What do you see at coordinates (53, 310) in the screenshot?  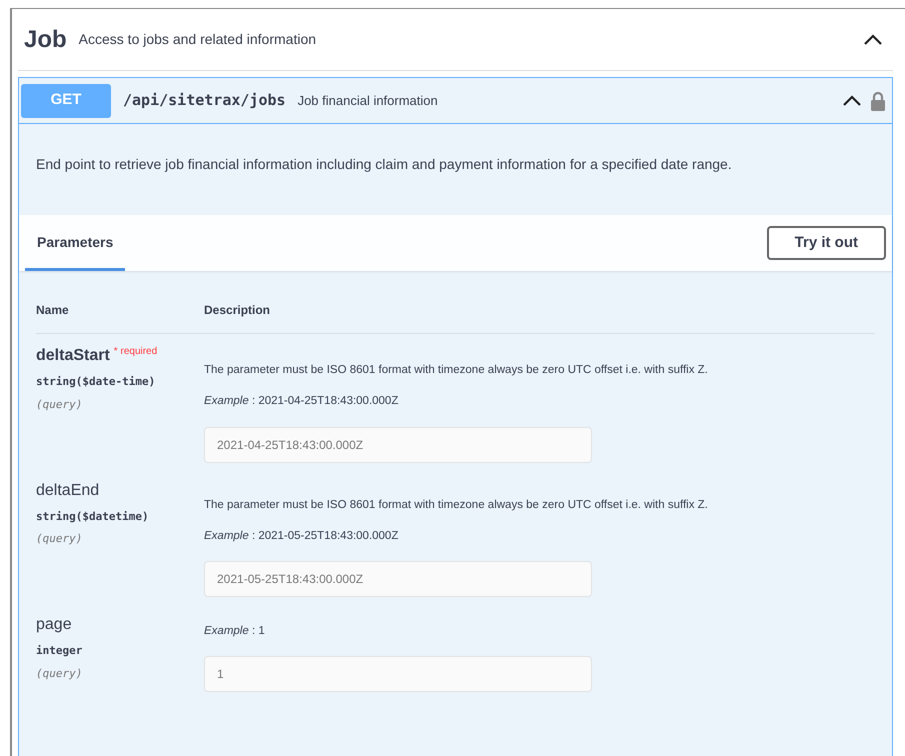 I see `column-header: Name` at bounding box center [53, 310].